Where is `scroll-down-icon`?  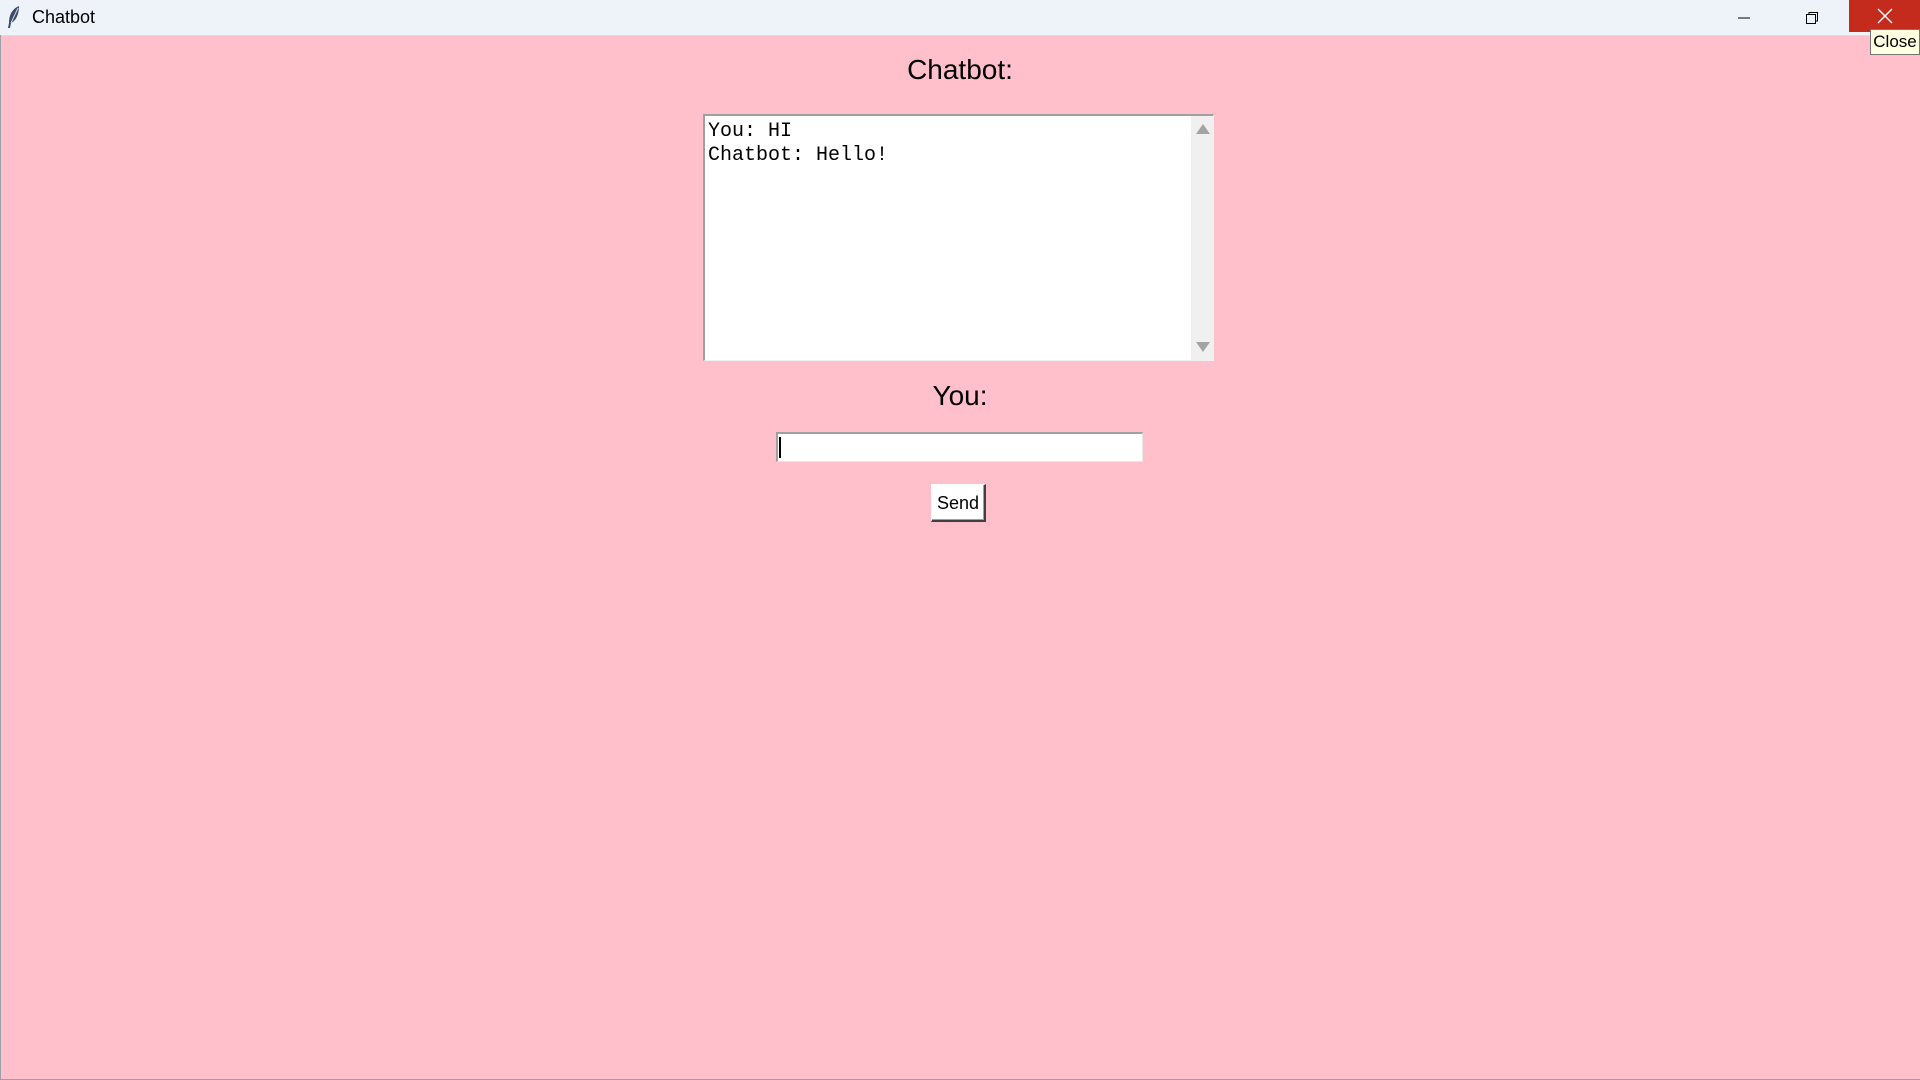 scroll-down-icon is located at coordinates (1203, 347).